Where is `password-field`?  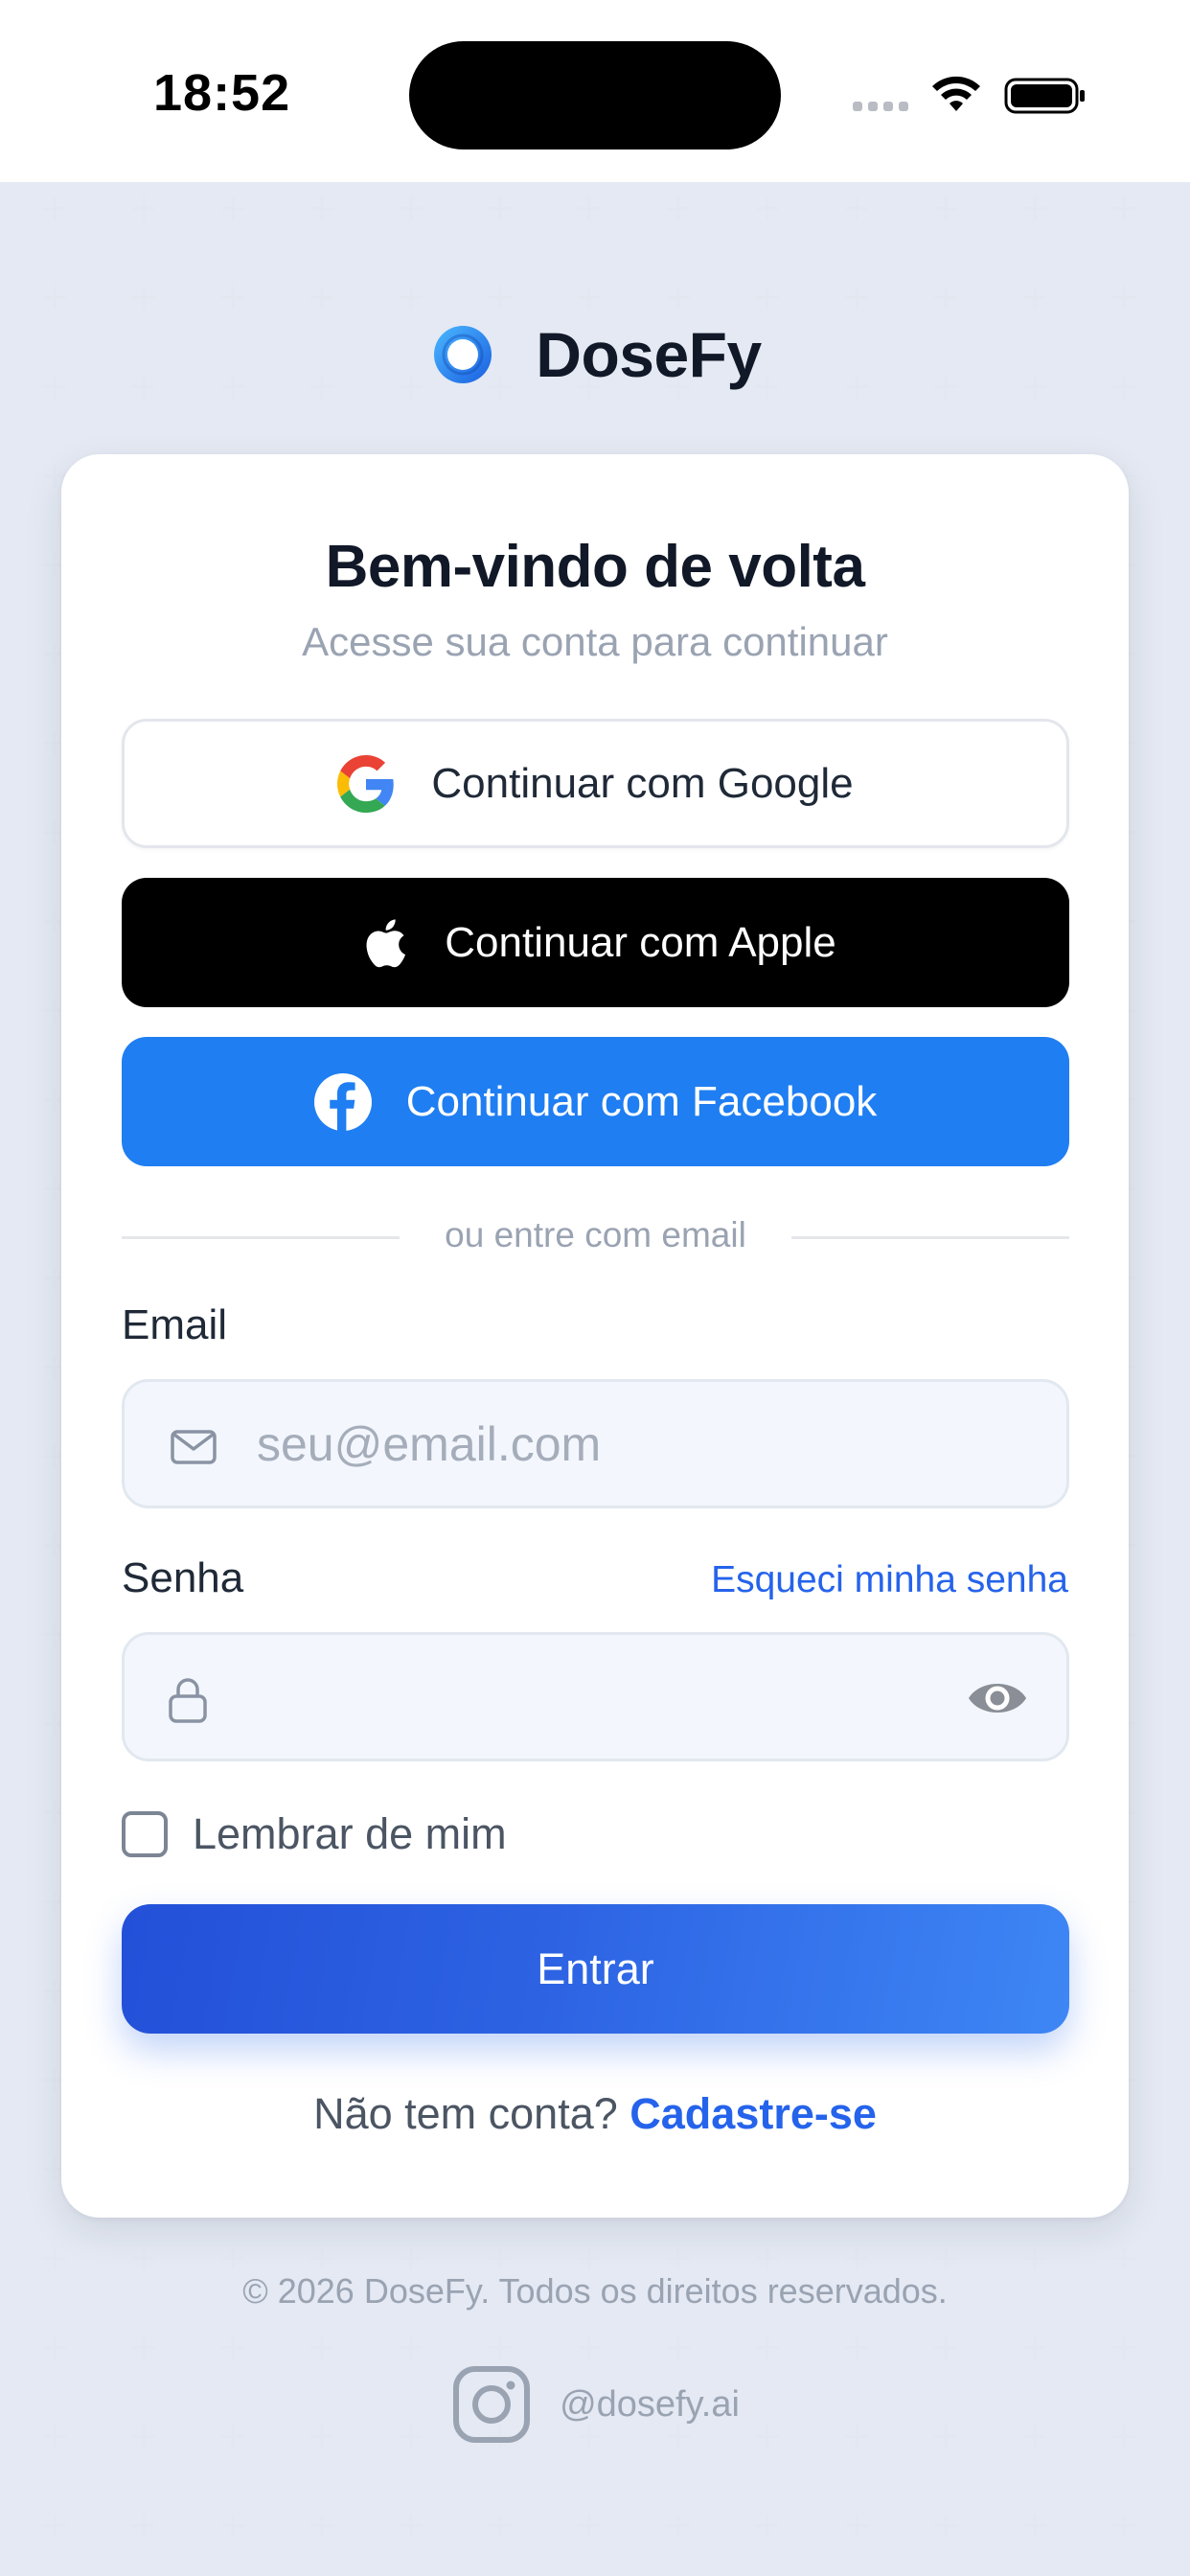
password-field is located at coordinates (595, 1696).